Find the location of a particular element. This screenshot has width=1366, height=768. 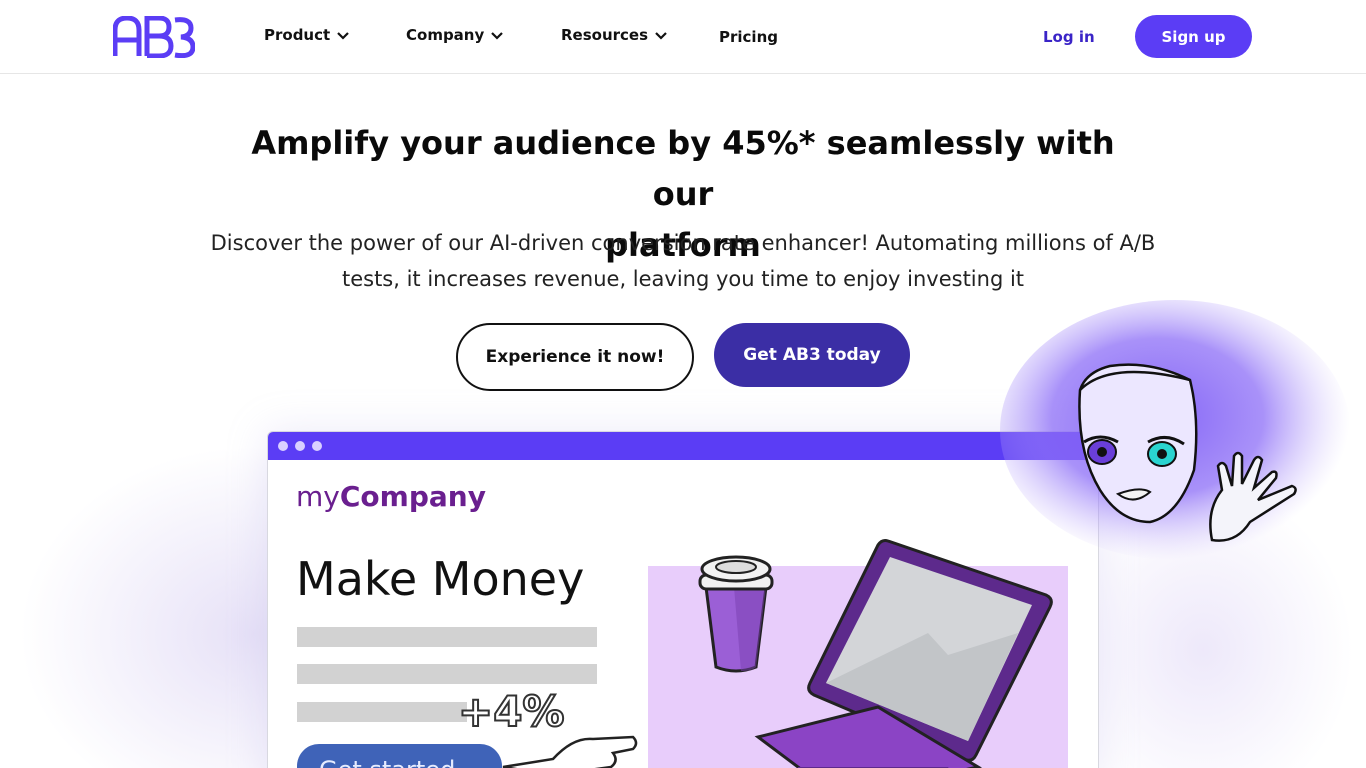

mock-brand-light: my is located at coordinates (318, 496).